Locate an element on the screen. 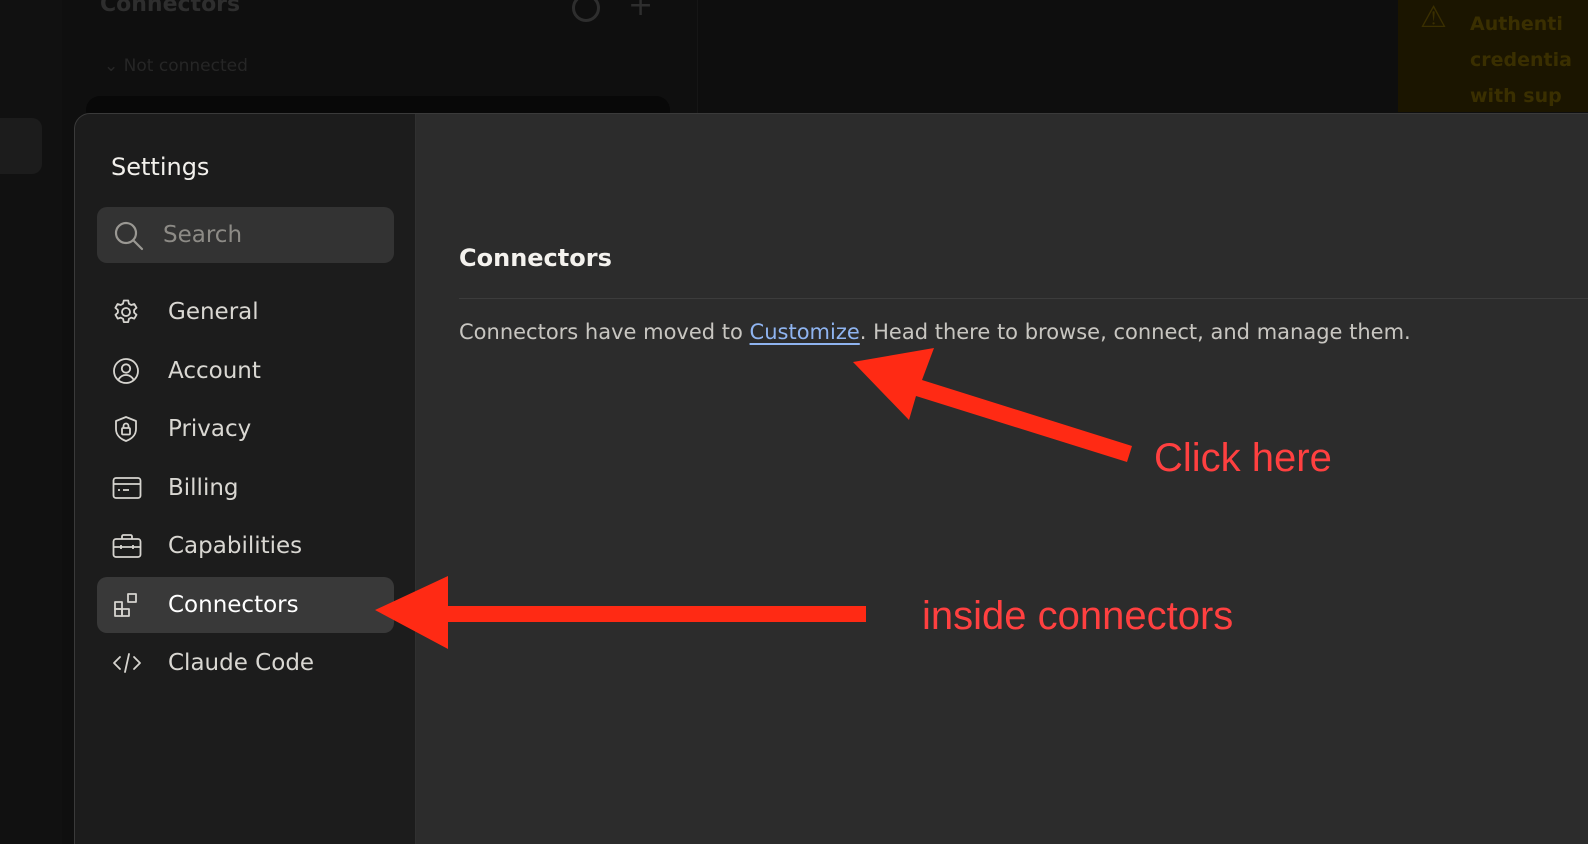  background-plus-icon: + is located at coordinates (641, 11).